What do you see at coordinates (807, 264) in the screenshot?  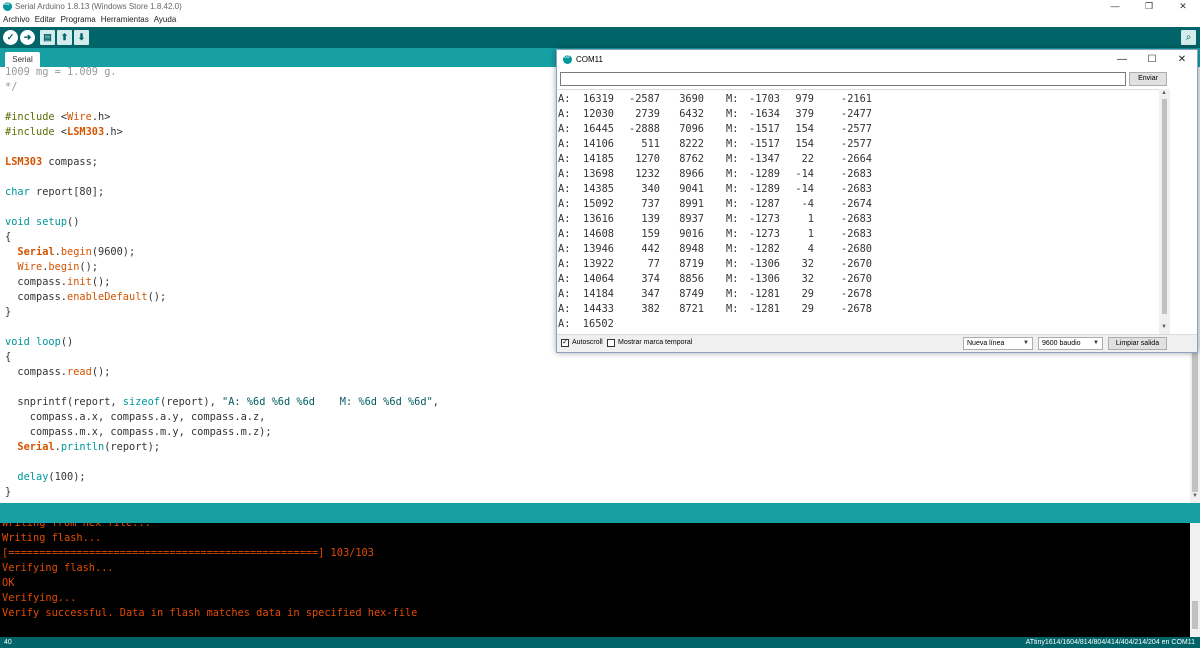 I see `serial-value: 32` at bounding box center [807, 264].